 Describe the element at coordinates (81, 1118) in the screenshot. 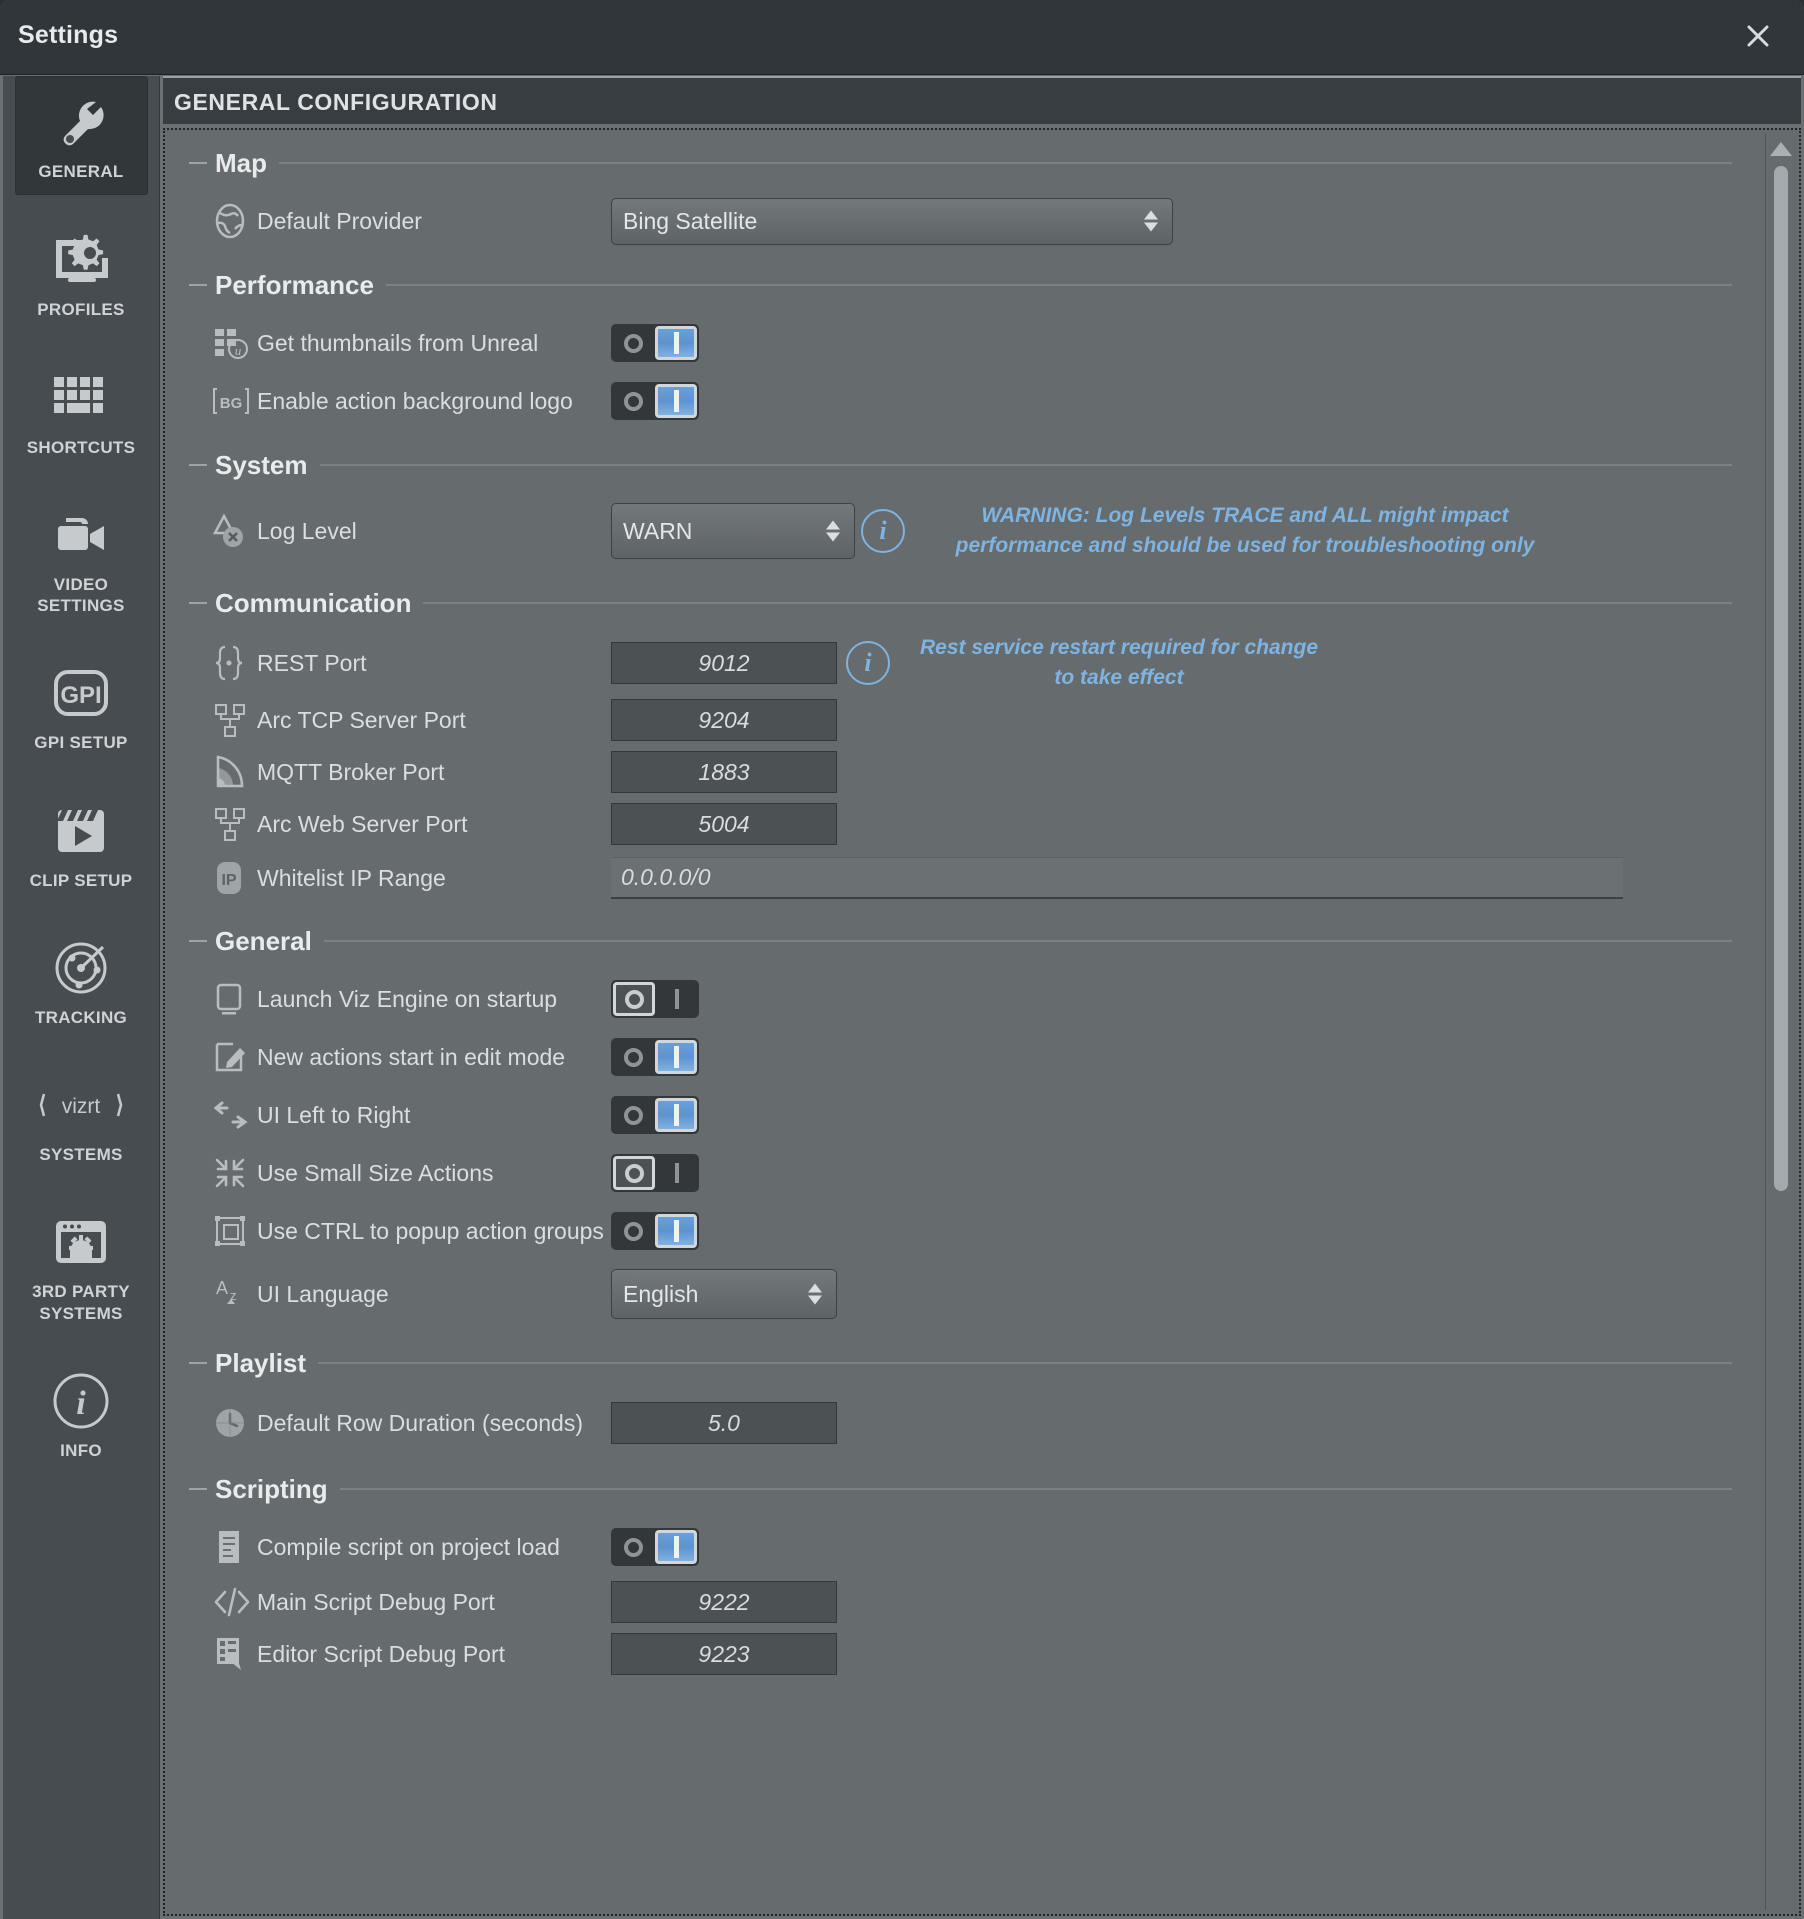

I see `sidebar-item-systems: vizrt SYSTEMS` at that location.